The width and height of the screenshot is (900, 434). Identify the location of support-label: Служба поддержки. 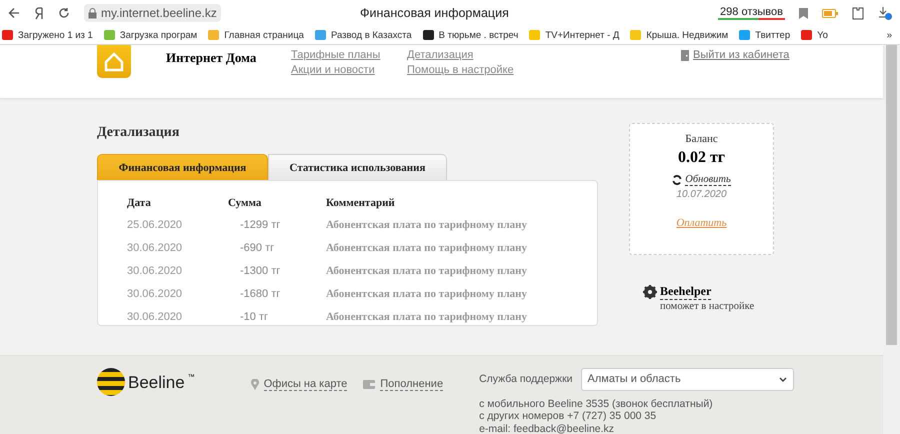
(526, 379).